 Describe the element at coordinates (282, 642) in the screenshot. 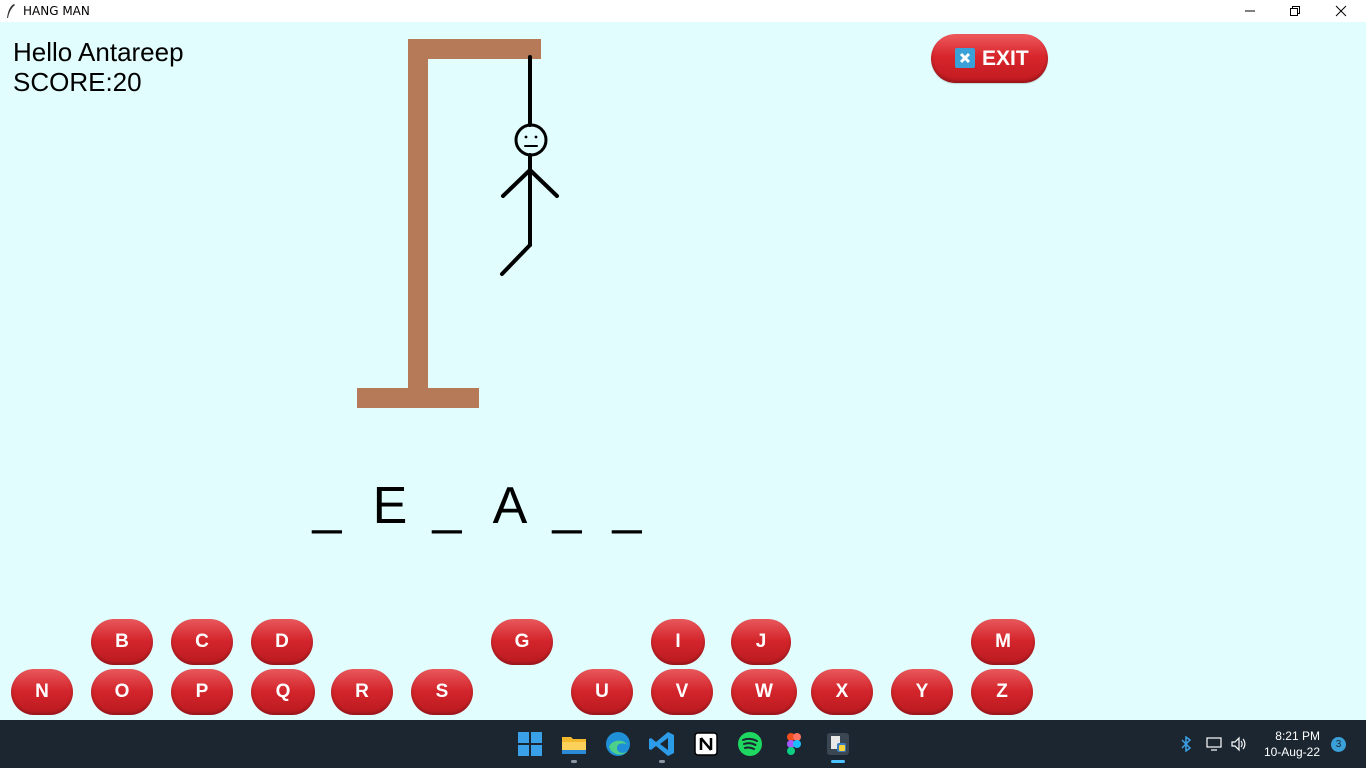

I see `letter-button-d: D` at that location.